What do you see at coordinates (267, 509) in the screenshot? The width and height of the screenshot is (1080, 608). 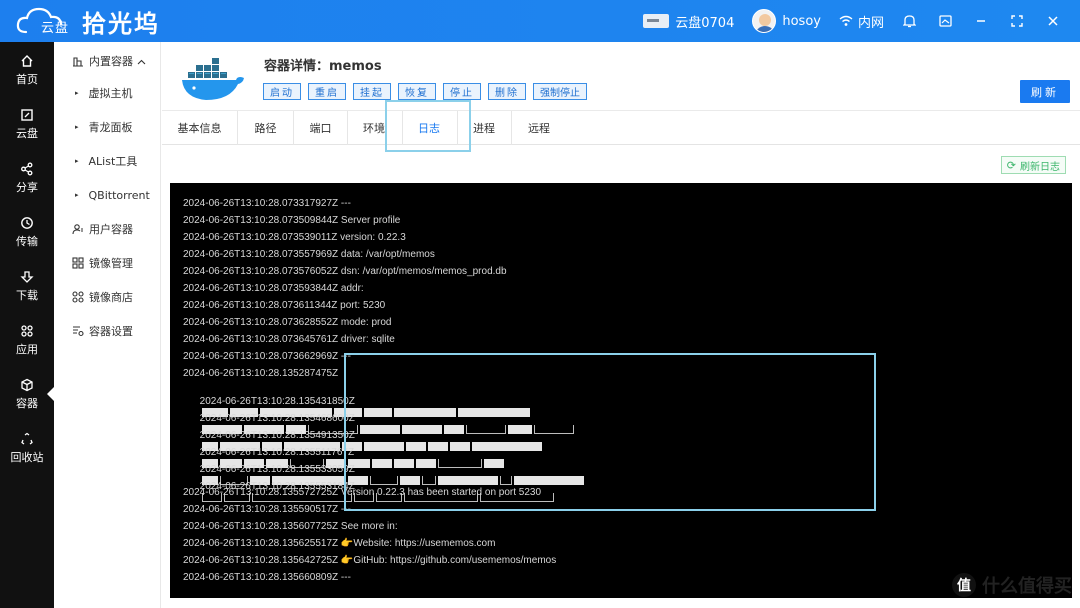 I see `log-line: 2024-06-26T13:10:28.135590517Z ---` at bounding box center [267, 509].